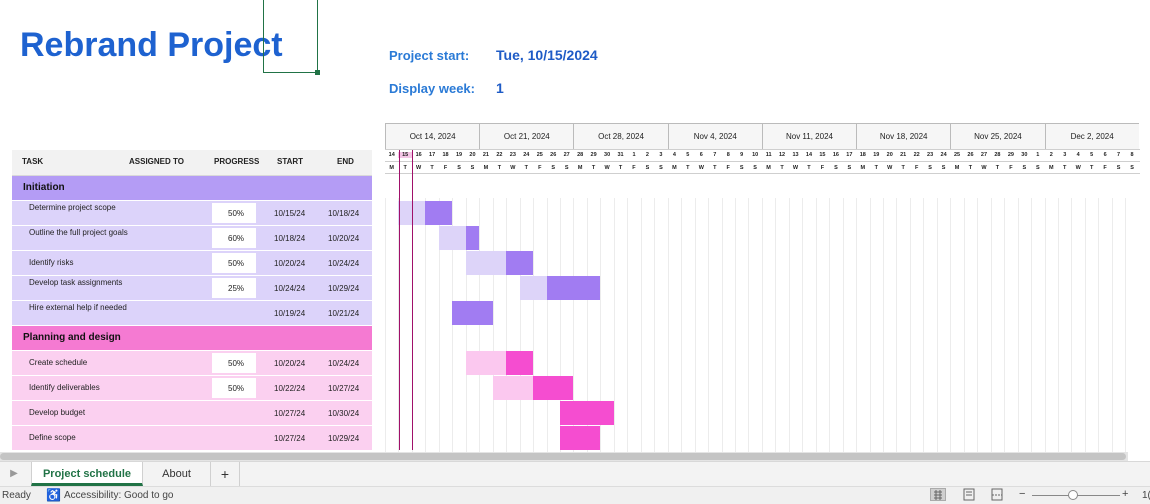 The image size is (1150, 504). Describe the element at coordinates (192, 188) in the screenshot. I see `phase-row: Initiation` at that location.